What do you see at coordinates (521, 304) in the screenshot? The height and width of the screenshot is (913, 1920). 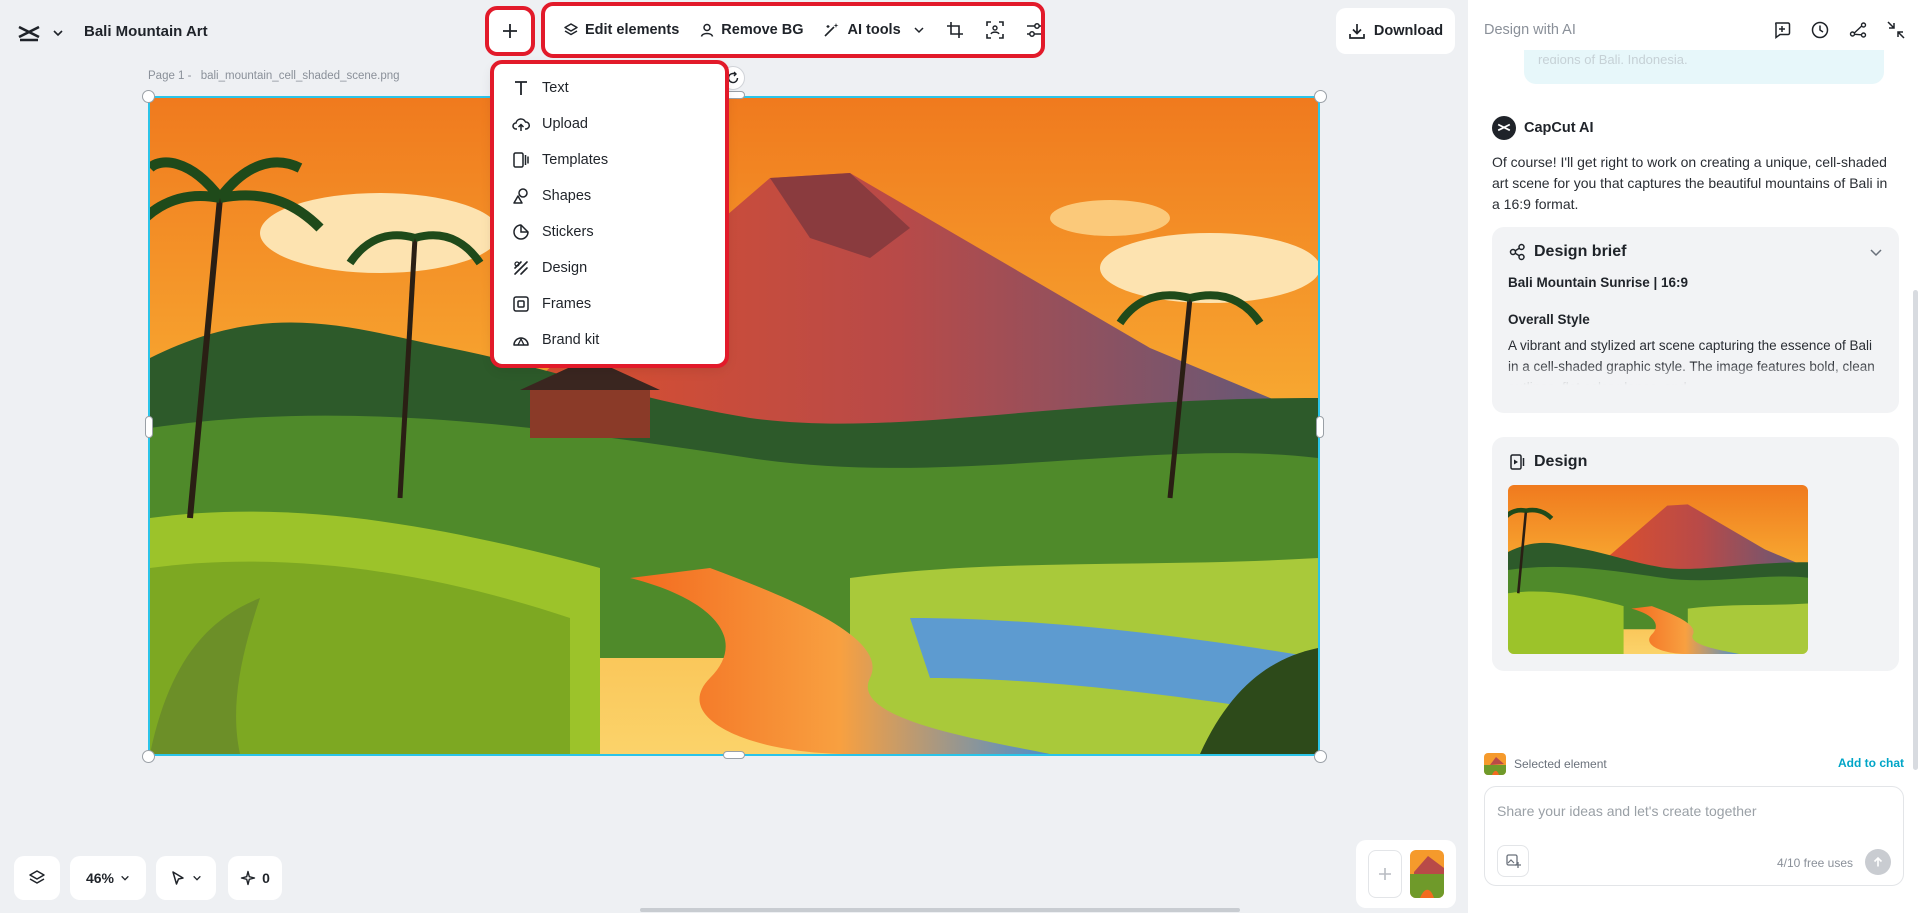 I see `frame-icon` at bounding box center [521, 304].